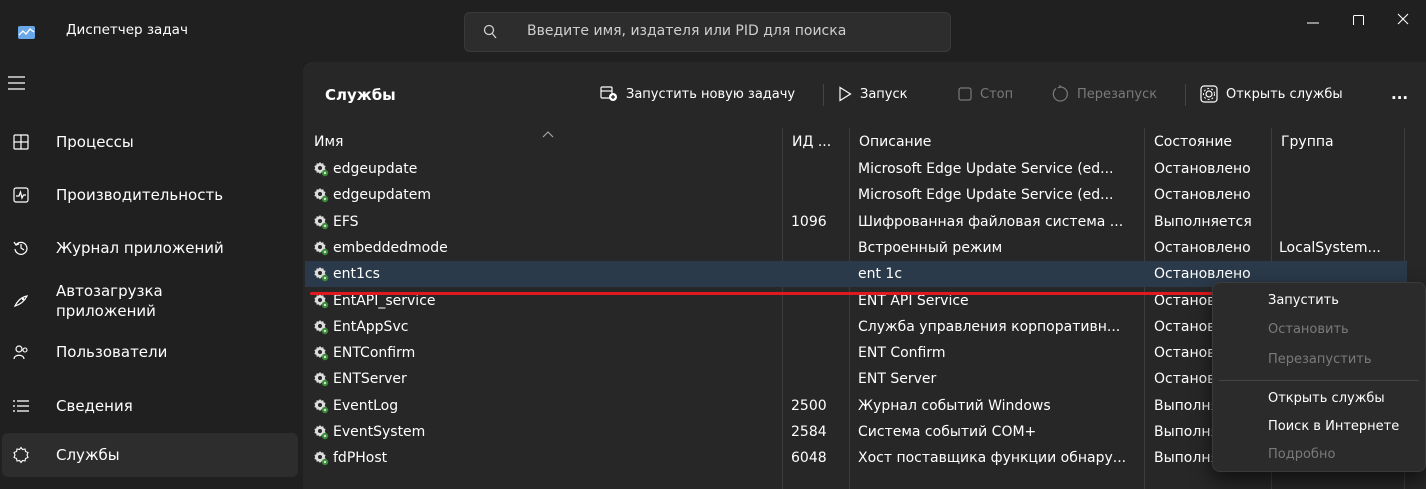 This screenshot has width=1426, height=489. Describe the element at coordinates (809, 432) in the screenshot. I see `cell-pid: 2584` at that location.